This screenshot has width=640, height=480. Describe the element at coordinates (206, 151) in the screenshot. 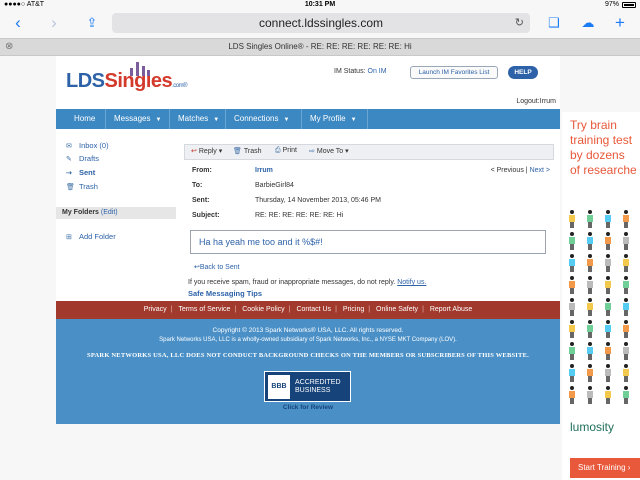

I see `reply-button: ↩ Reply ▾` at that location.